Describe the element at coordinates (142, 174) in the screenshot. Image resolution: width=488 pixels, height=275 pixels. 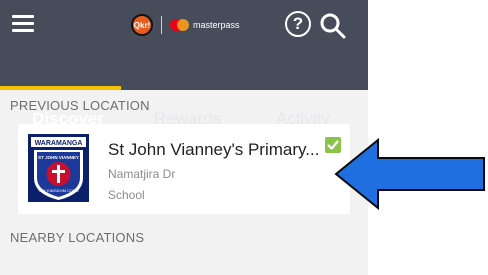
I see `location-address: Namatjira Dr` at that location.